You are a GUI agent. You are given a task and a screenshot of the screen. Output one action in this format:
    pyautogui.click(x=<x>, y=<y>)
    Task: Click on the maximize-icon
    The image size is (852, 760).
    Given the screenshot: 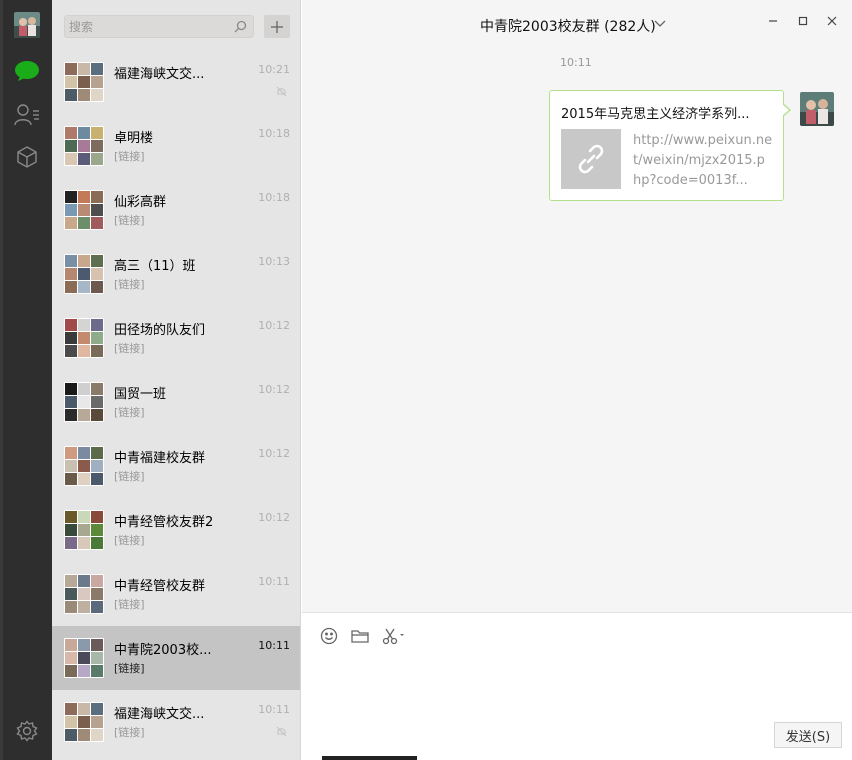 What is the action you would take?
    pyautogui.click(x=803, y=21)
    